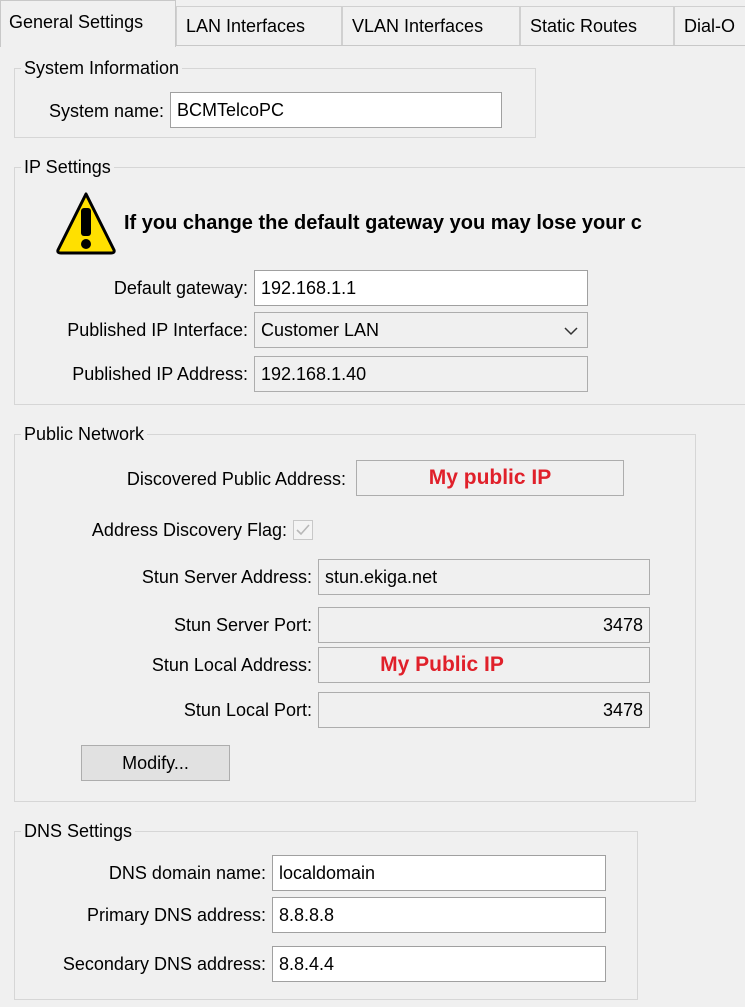  I want to click on tab-dial-out: Dial-O, so click(709, 26).